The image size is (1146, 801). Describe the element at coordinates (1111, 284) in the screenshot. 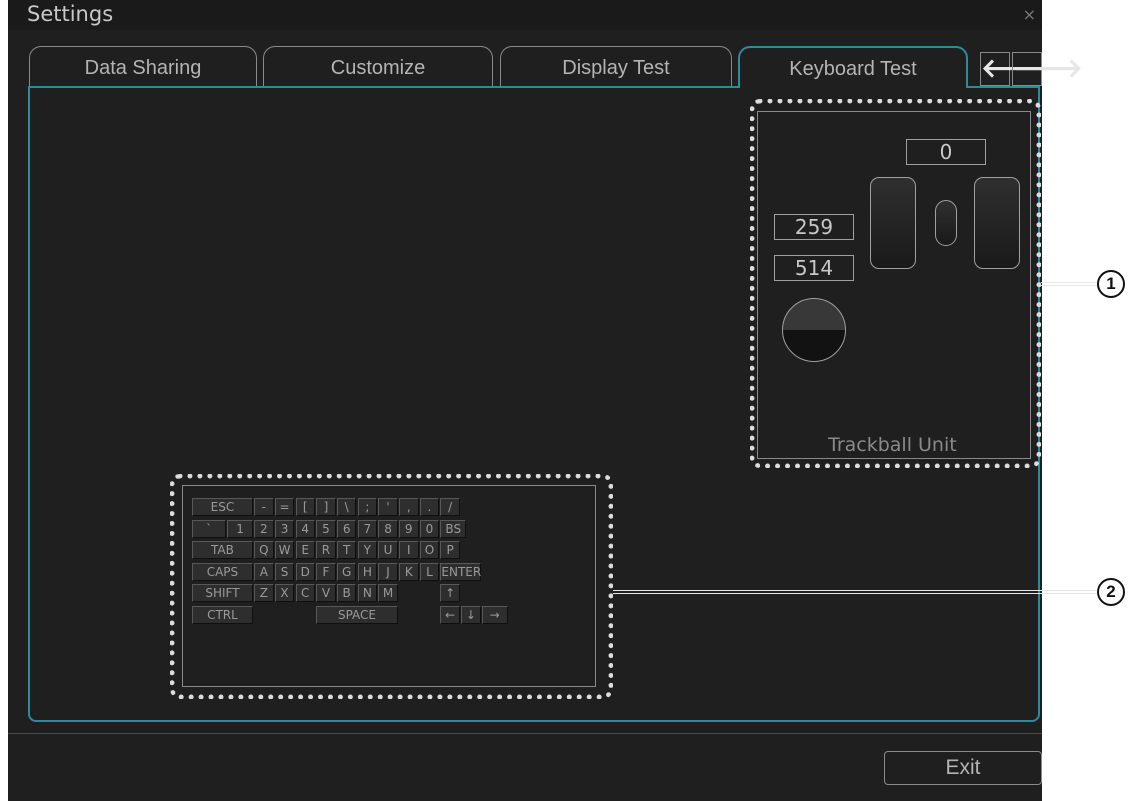

I see `callout-marker-1: 1` at that location.